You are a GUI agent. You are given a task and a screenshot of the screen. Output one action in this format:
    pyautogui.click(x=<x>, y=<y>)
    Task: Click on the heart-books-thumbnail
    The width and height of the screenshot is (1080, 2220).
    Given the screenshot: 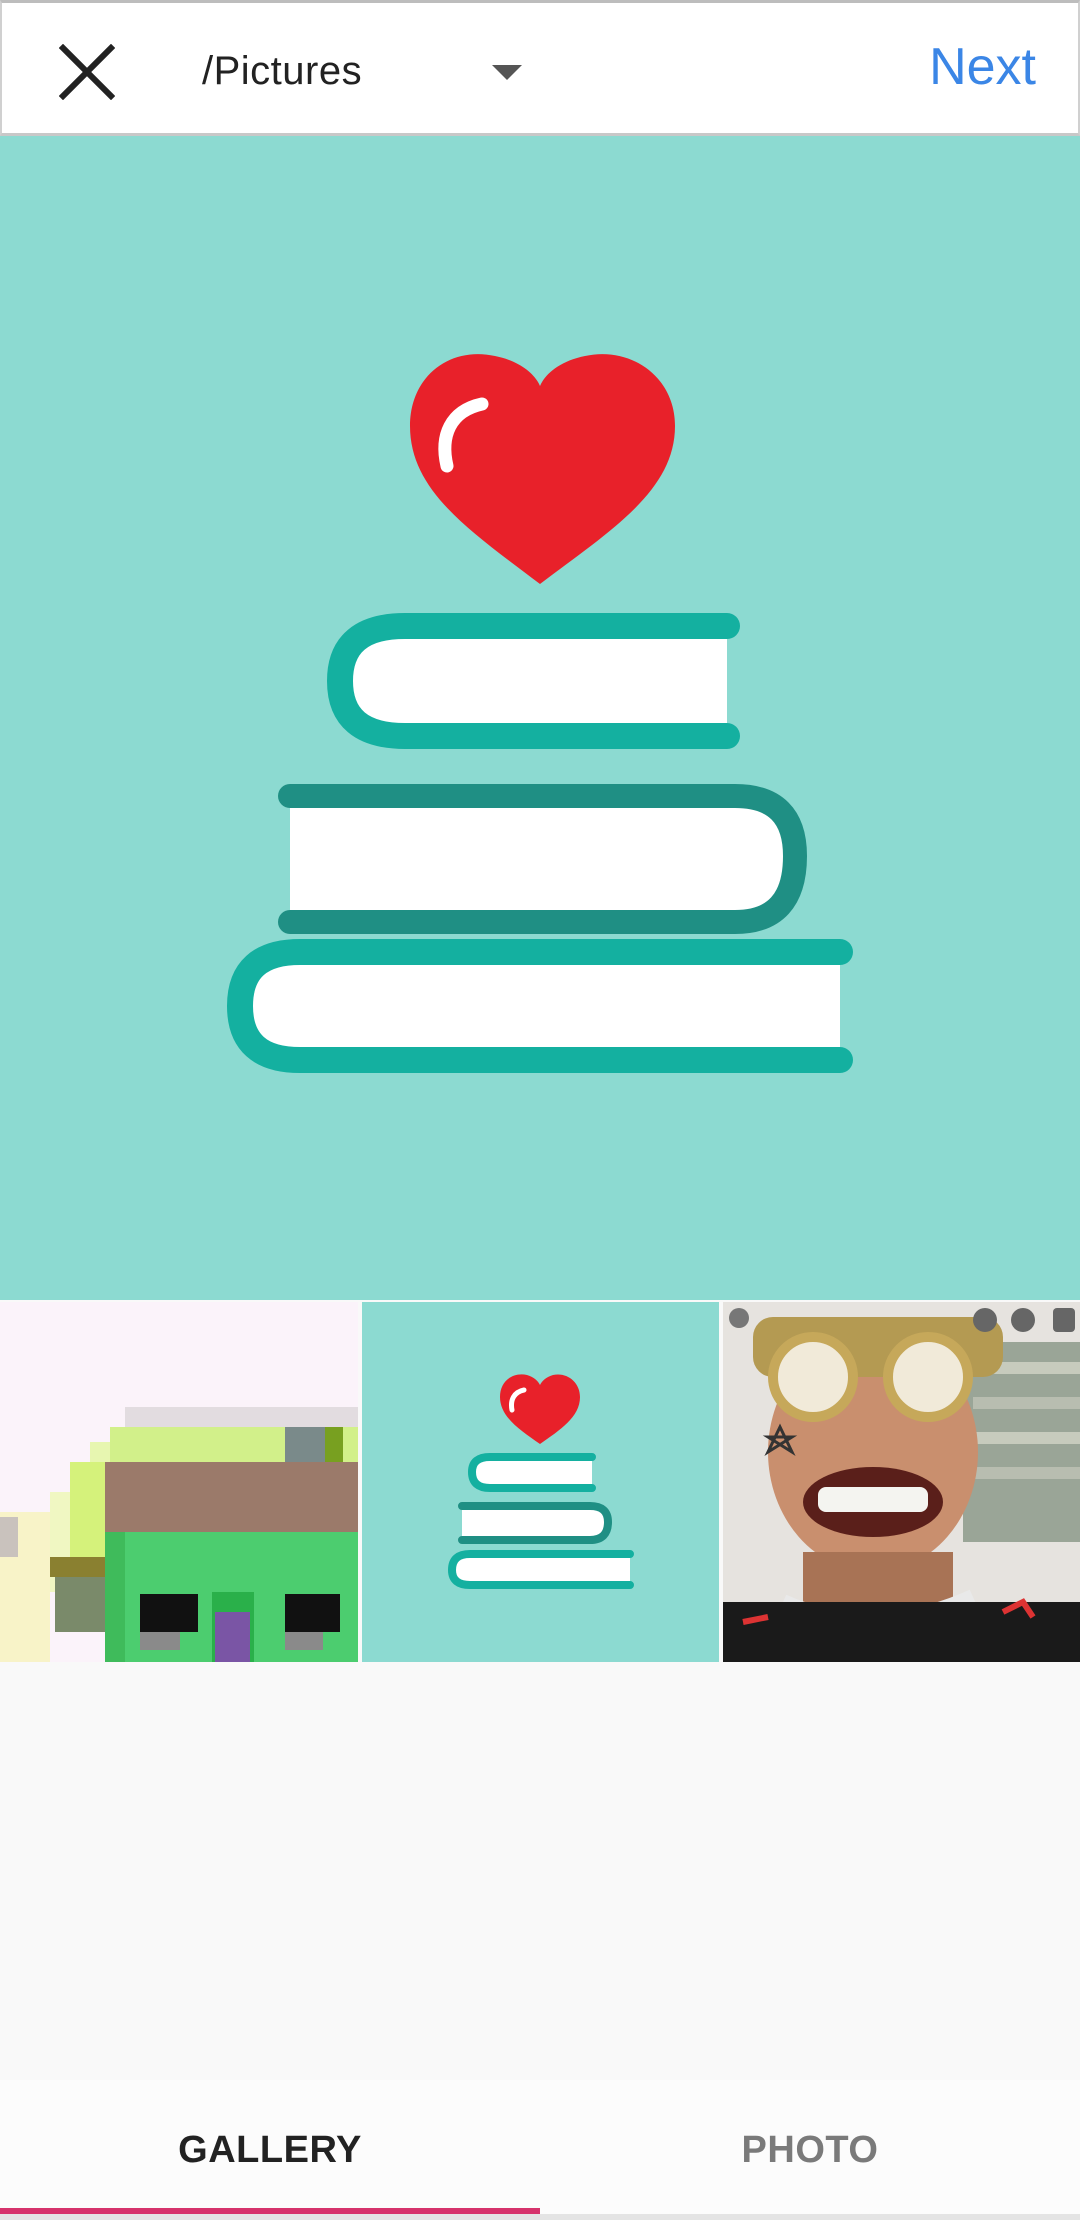 What is the action you would take?
    pyautogui.click(x=540, y=1482)
    